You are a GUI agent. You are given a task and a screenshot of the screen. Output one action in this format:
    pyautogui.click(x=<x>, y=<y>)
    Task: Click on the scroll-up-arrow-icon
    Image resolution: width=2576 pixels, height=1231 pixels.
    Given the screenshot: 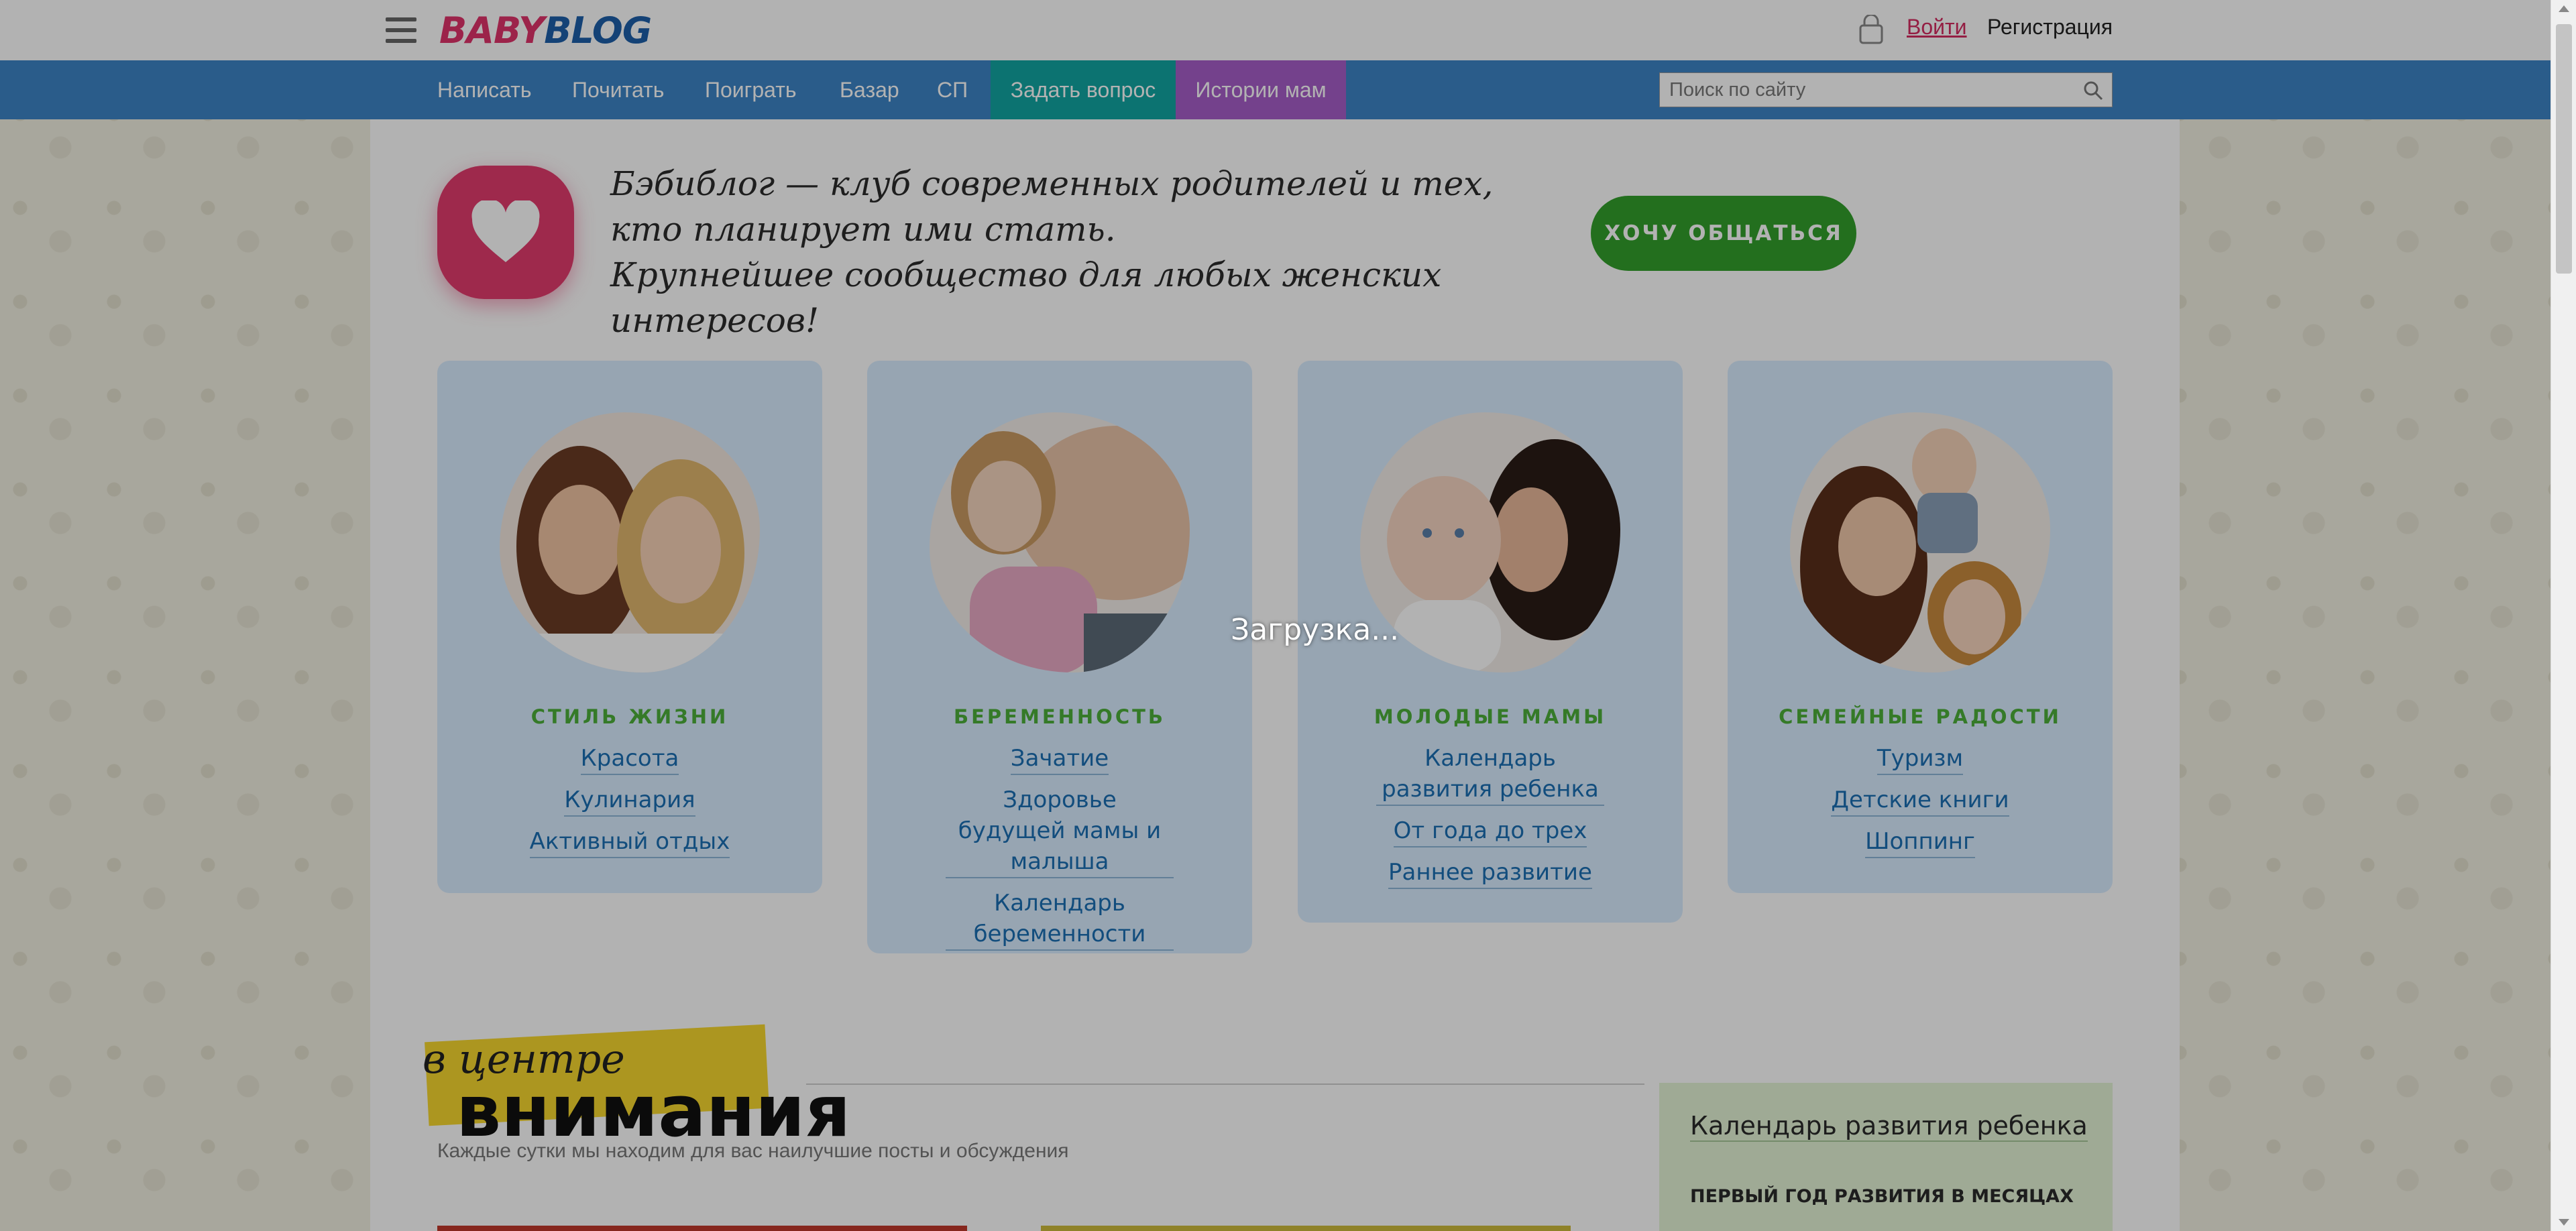 What is the action you would take?
    pyautogui.click(x=2564, y=8)
    